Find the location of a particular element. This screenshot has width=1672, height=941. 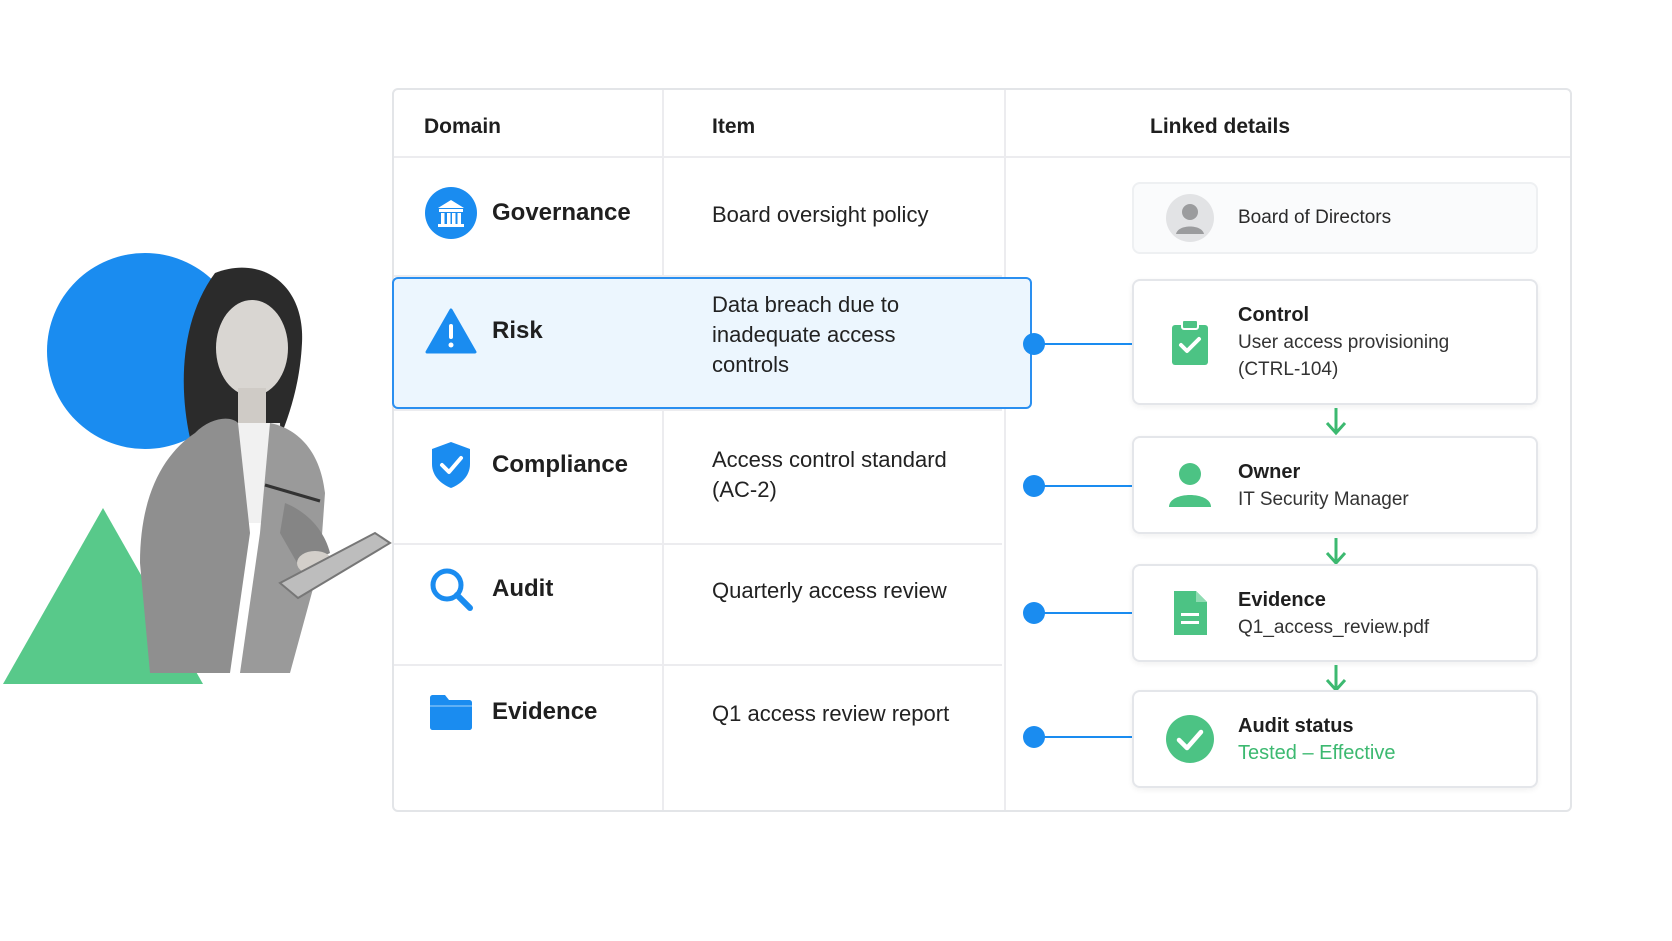

evidence-filename: Q1_access_review.pdf is located at coordinates (1333, 627).